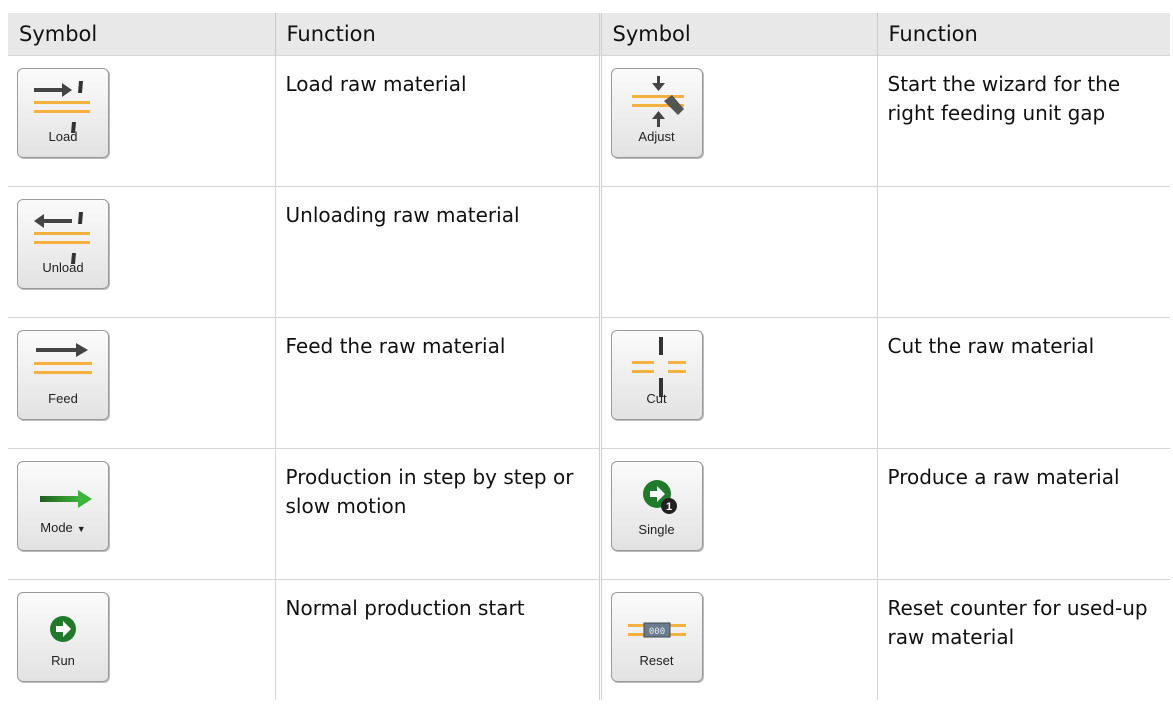 Image resolution: width=1173 pixels, height=718 pixels. What do you see at coordinates (395, 346) in the screenshot?
I see `function-text: Feed the raw material` at bounding box center [395, 346].